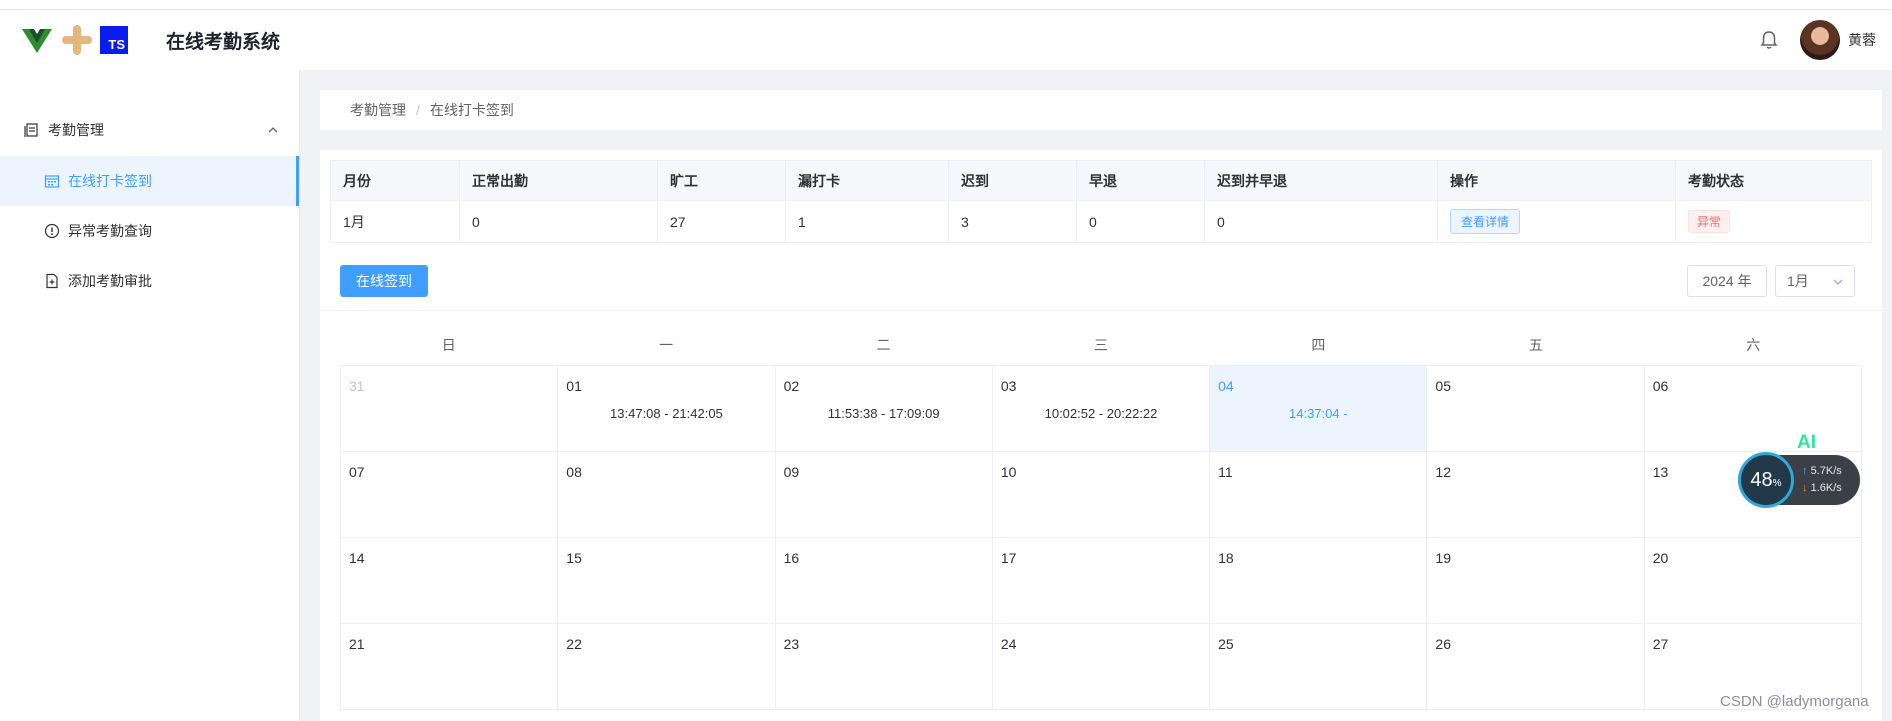  I want to click on column-header: 考勤状态, so click(1773, 180).